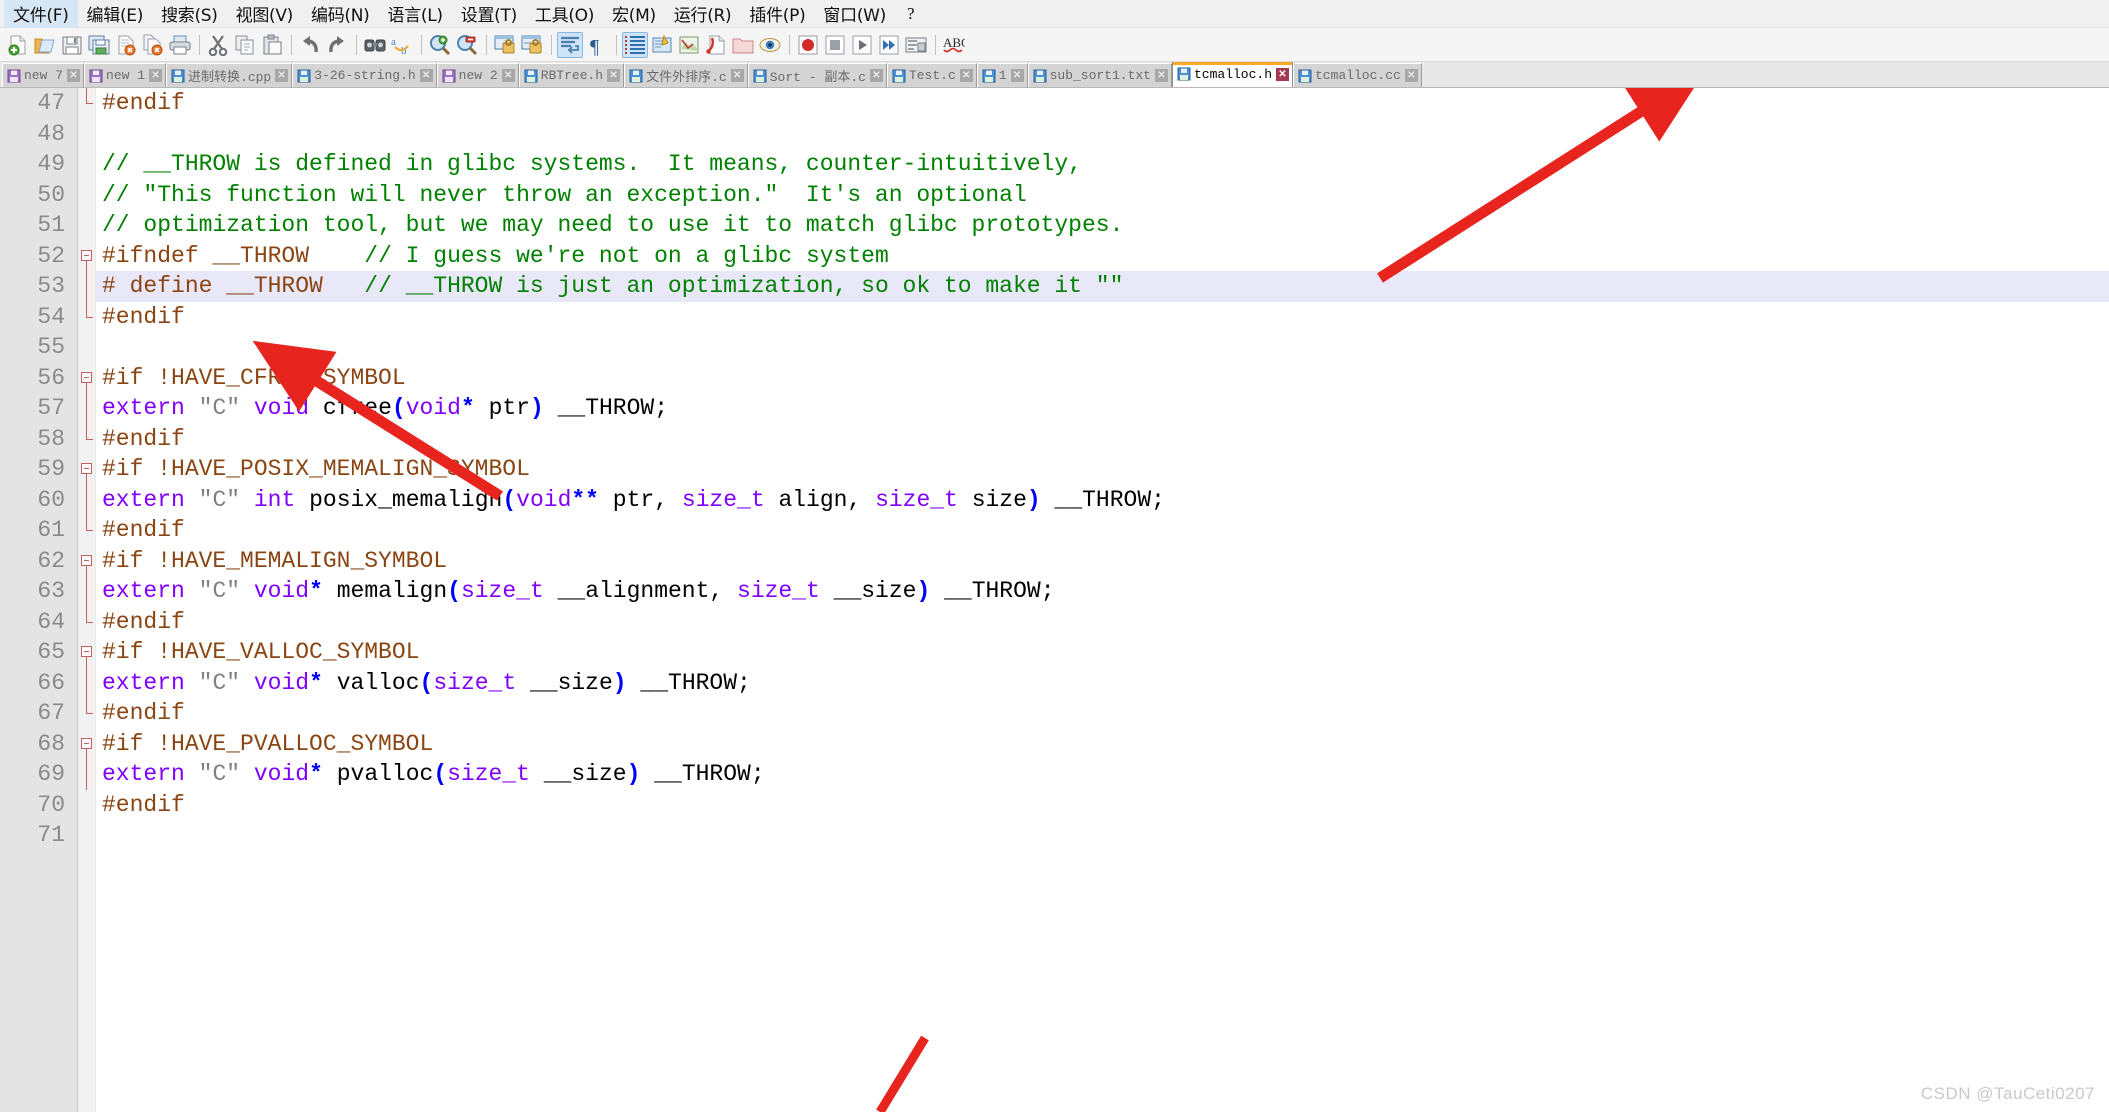  What do you see at coordinates (153, 45) in the screenshot?
I see `close-all-files-icon` at bounding box center [153, 45].